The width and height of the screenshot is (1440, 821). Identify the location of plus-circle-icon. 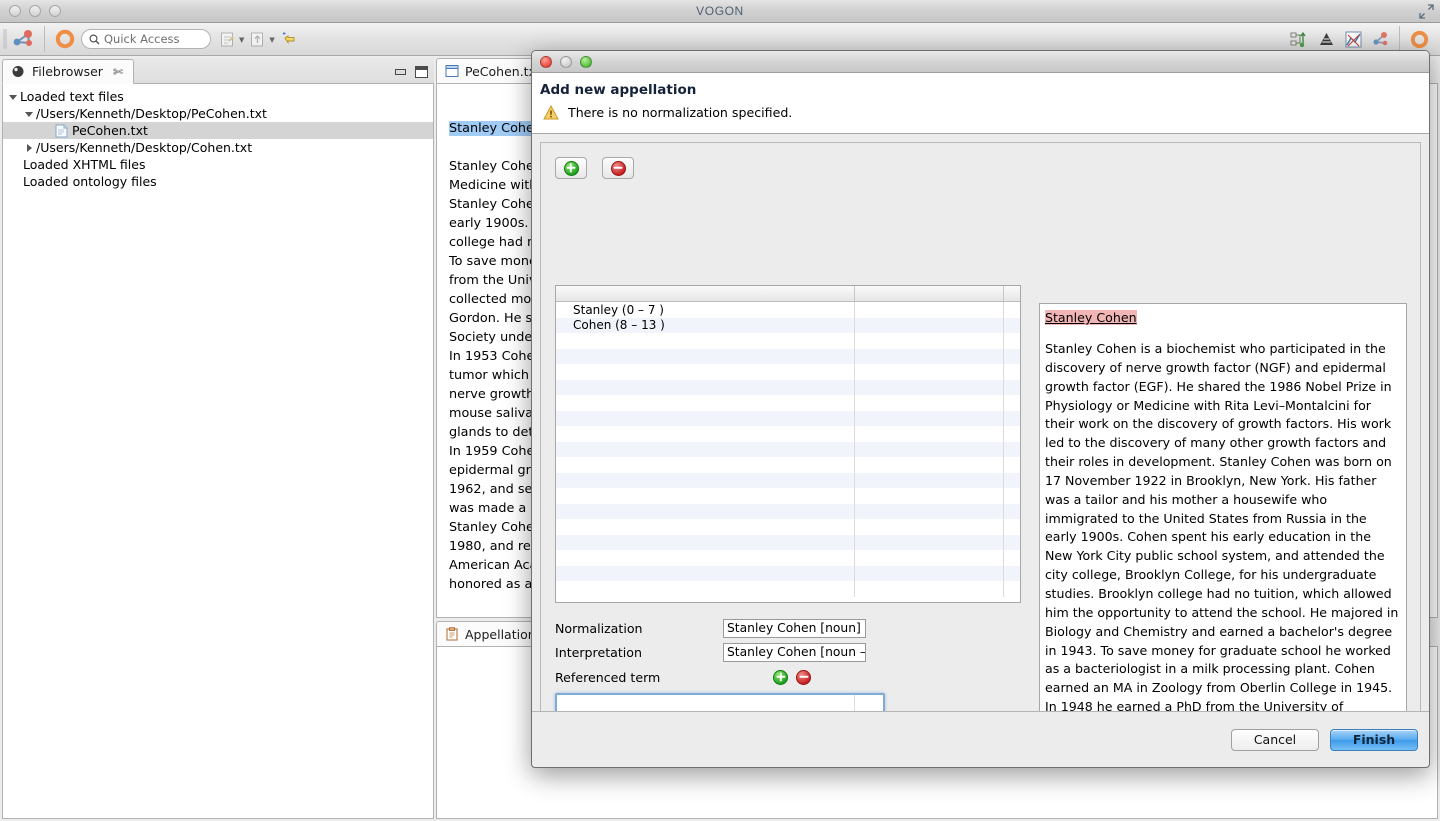
(780, 677).